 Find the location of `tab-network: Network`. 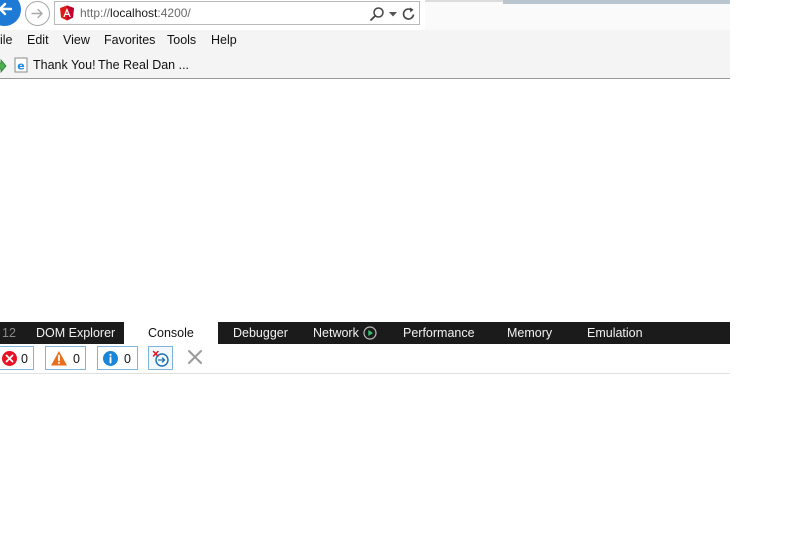

tab-network: Network is located at coordinates (345, 333).